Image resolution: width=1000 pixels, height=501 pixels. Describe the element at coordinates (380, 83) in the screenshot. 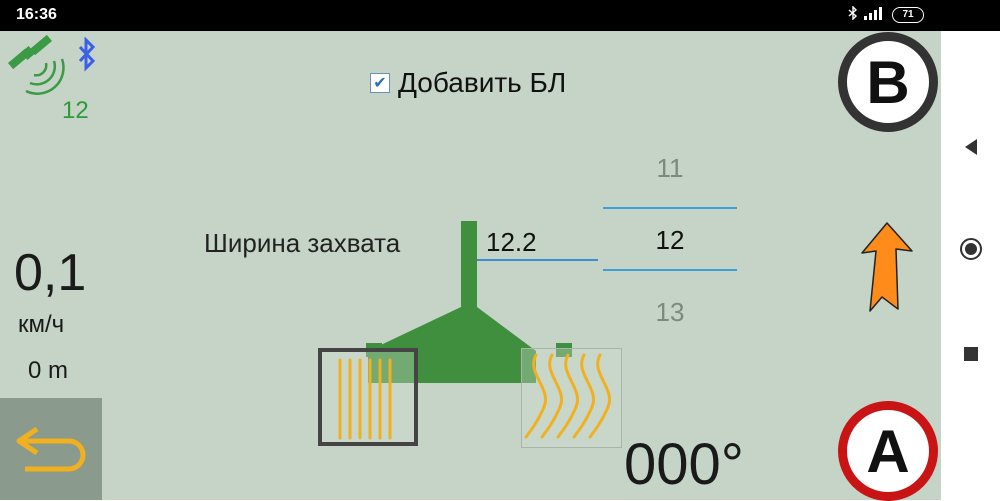

I see `add-bl-checkbox: ✔` at that location.